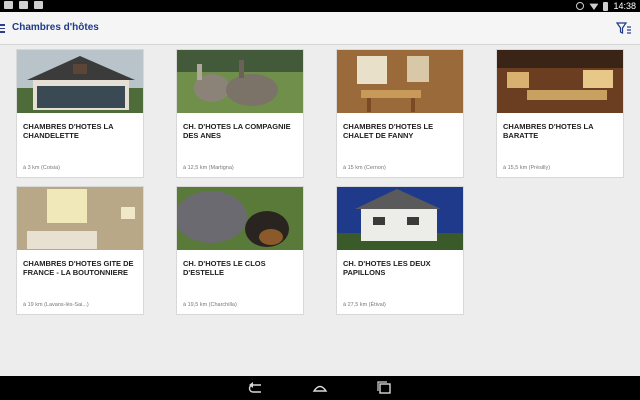 The height and width of the screenshot is (400, 640). I want to click on app-bar: Chambres d'hôtes, so click(320, 28).